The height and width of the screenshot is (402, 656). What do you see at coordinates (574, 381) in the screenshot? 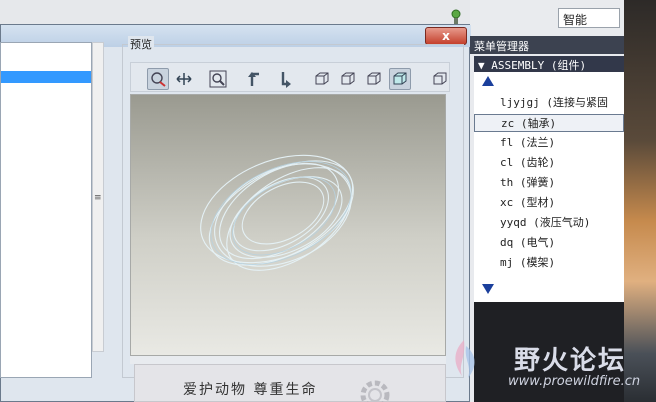
I see `site-url: www.proewildfire.cn` at bounding box center [574, 381].